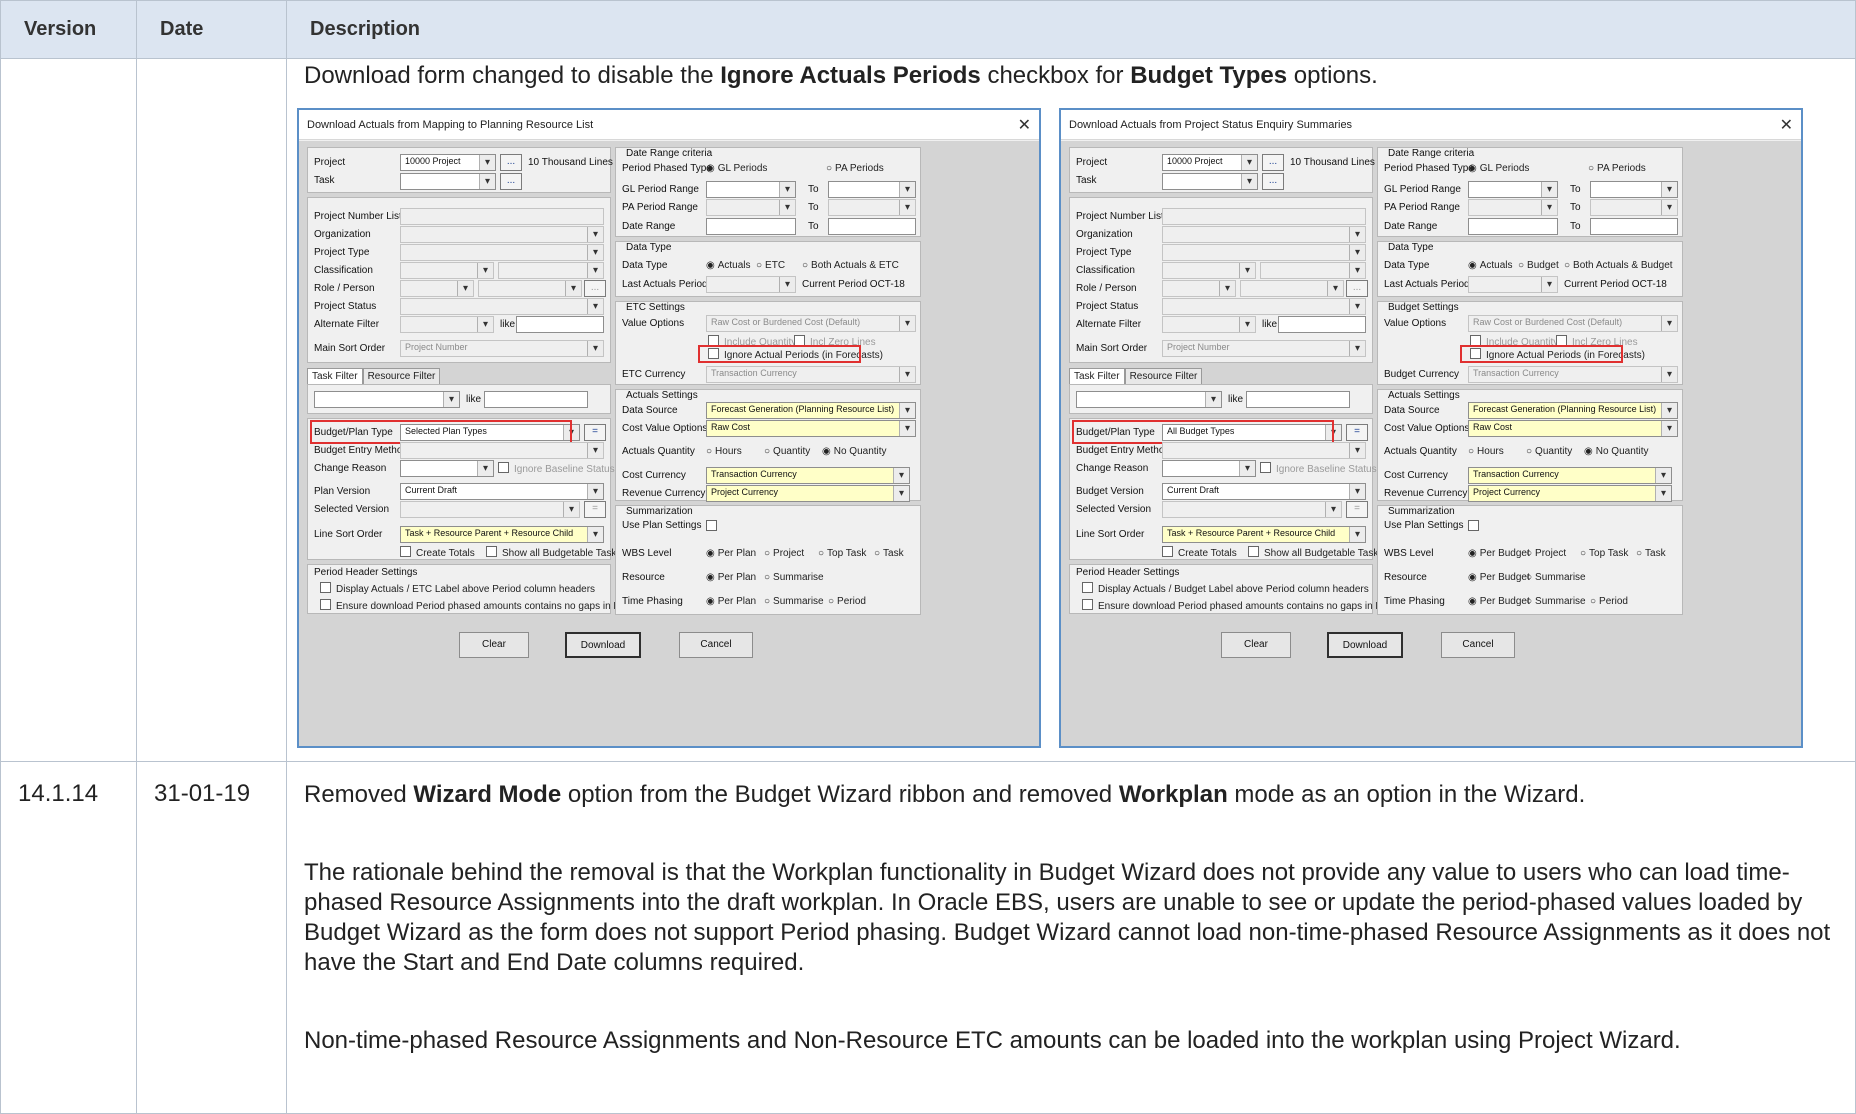  I want to click on show-all-tasks-checkbox: Show all Budgetable Tasks, so click(553, 552).